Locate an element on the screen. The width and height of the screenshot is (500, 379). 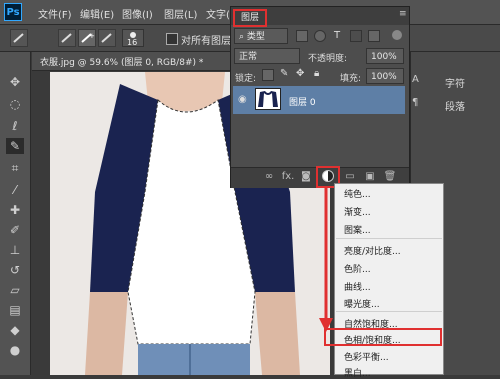
new-selection-icon is located at coordinates (67, 38).